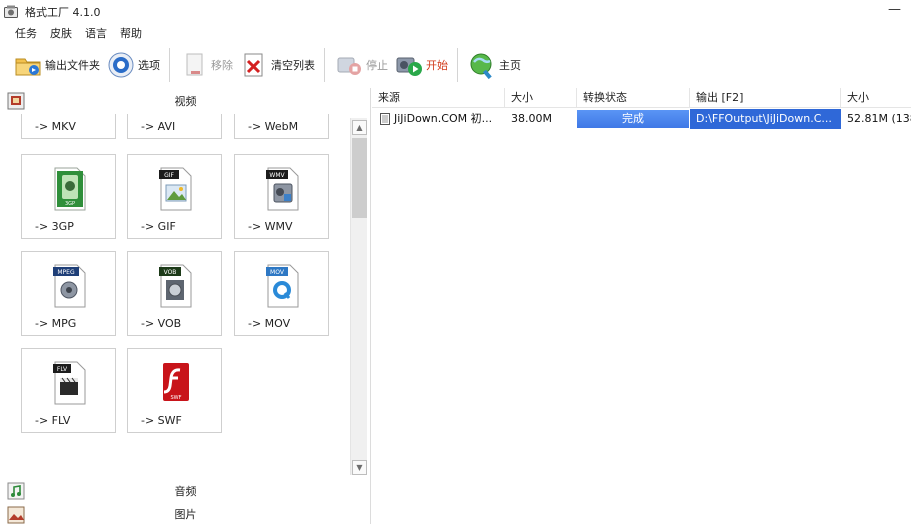 This screenshot has height=524, width=911. Describe the element at coordinates (11, 11) in the screenshot. I see `app-logo-icon` at that location.